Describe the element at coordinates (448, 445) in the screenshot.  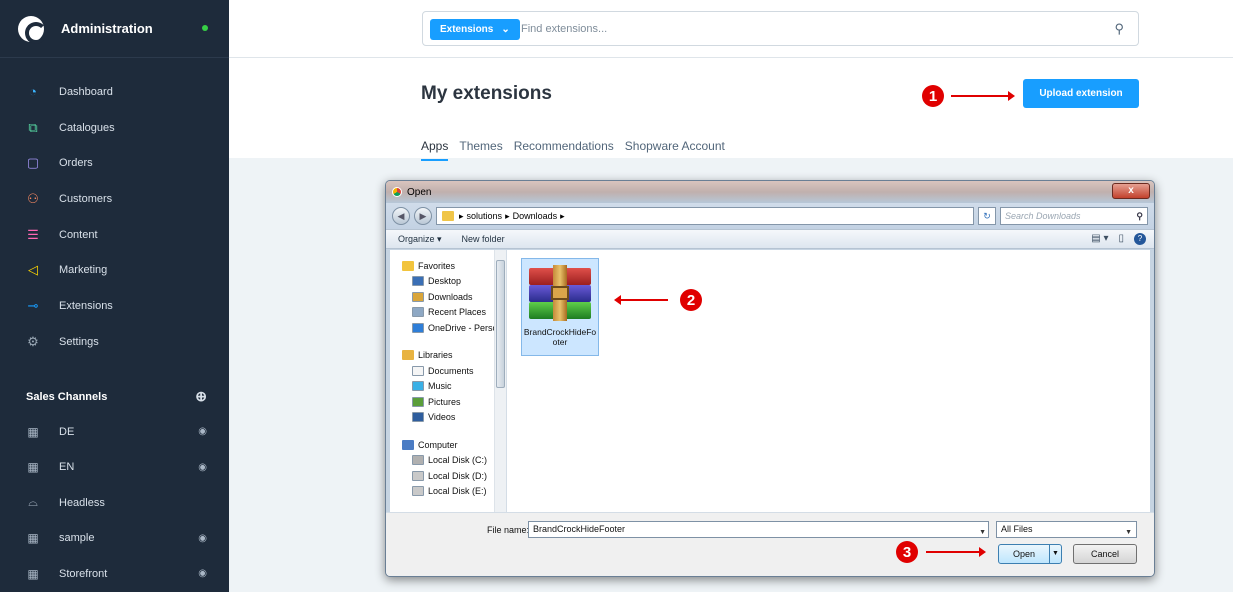
I see `nav-group-computer: Computer` at that location.